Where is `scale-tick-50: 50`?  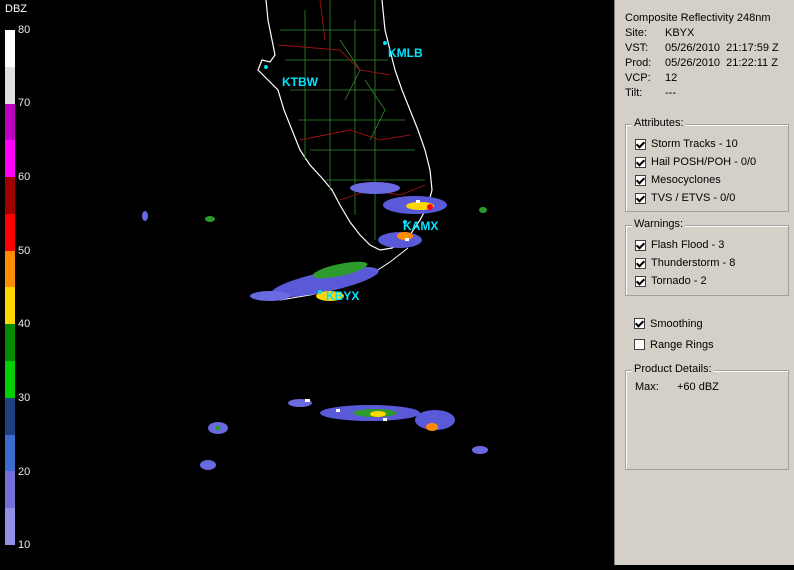
scale-tick-50: 50 is located at coordinates (24, 251).